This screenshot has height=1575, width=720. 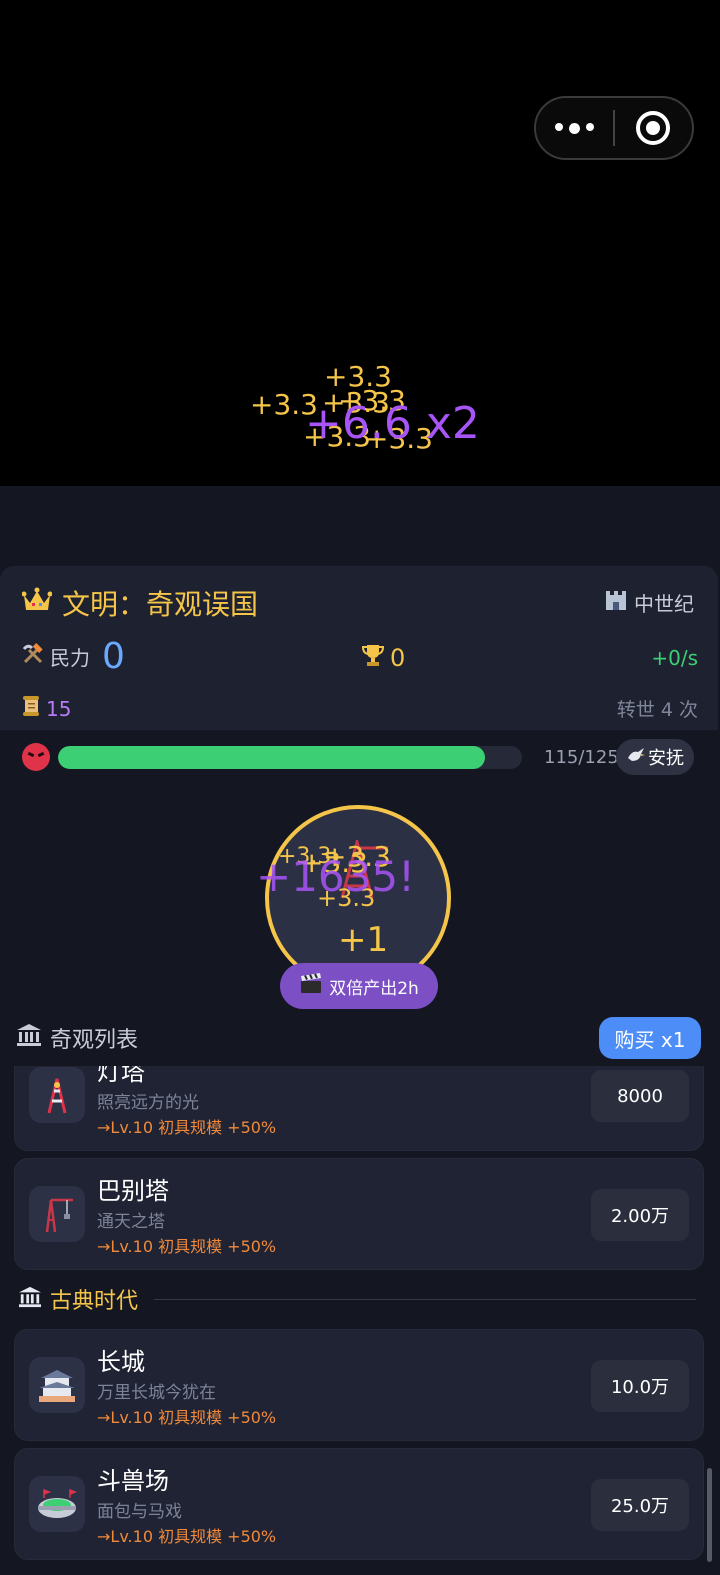 I want to click on wonder-list-title: 奇观列表, so click(x=77, y=1038).